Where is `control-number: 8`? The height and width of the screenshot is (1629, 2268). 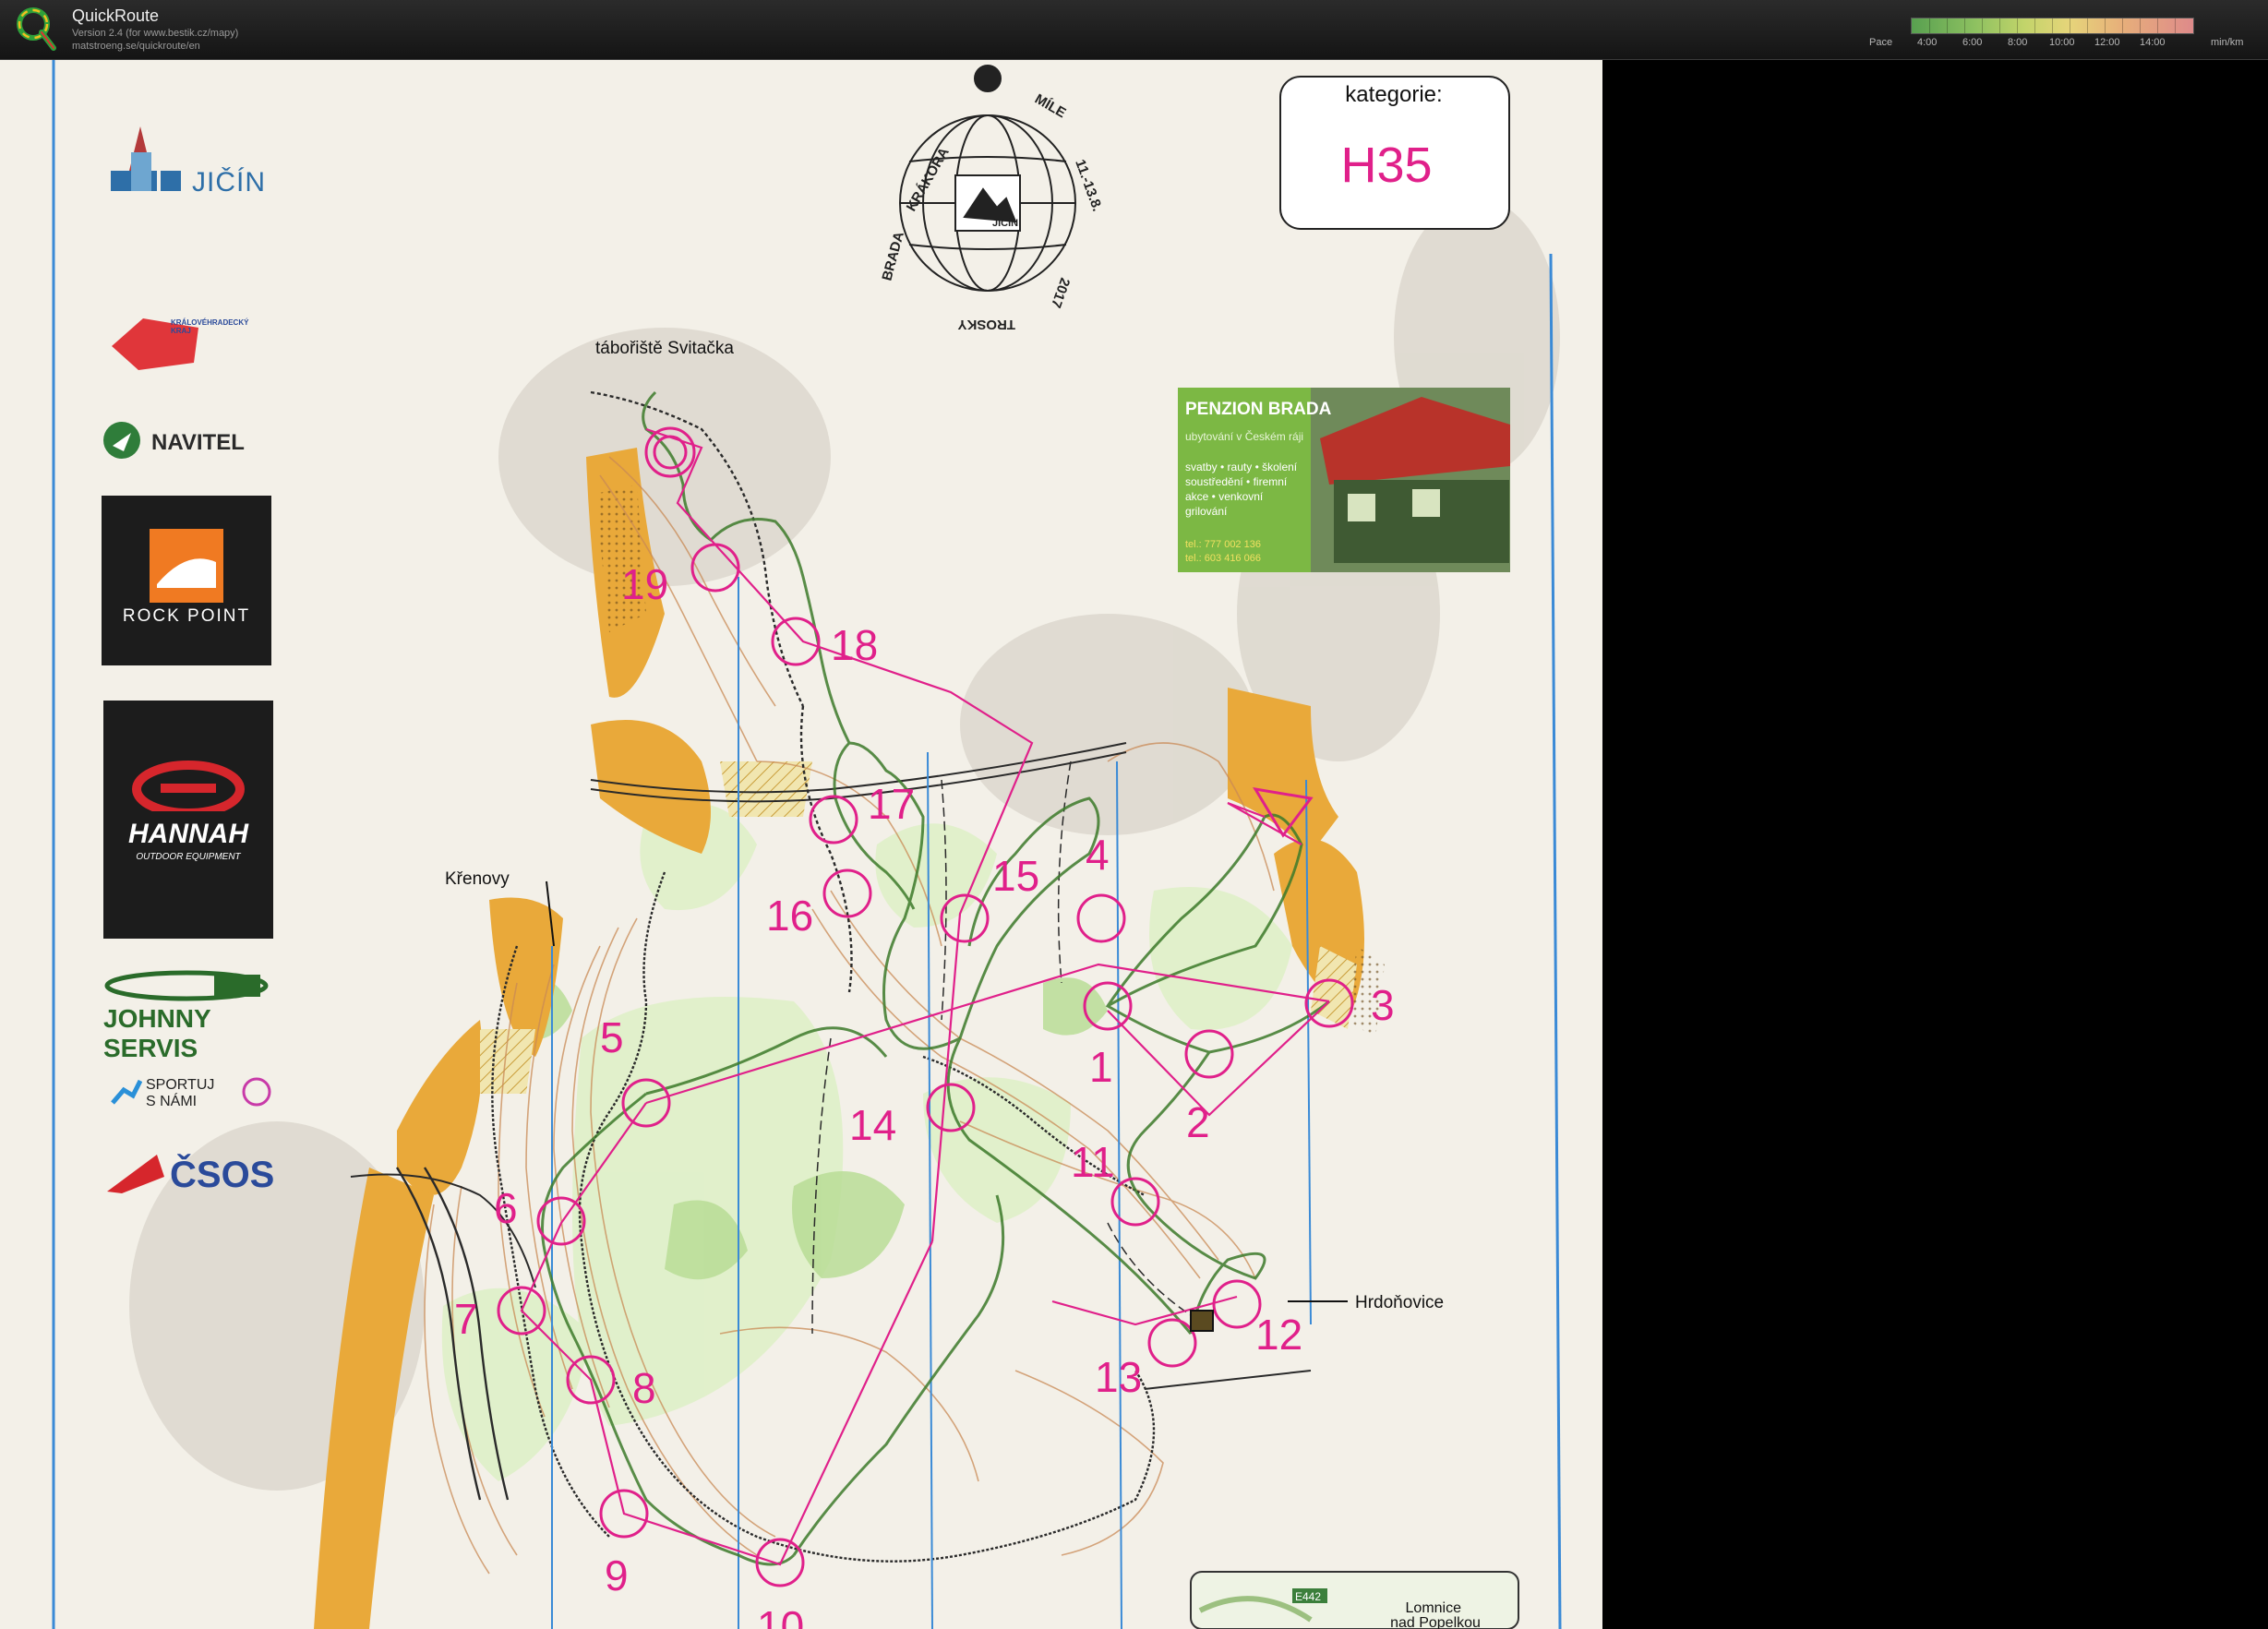 control-number: 8 is located at coordinates (644, 1388).